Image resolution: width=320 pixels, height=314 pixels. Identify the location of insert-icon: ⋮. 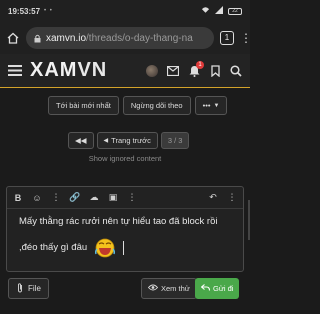
(132, 197).